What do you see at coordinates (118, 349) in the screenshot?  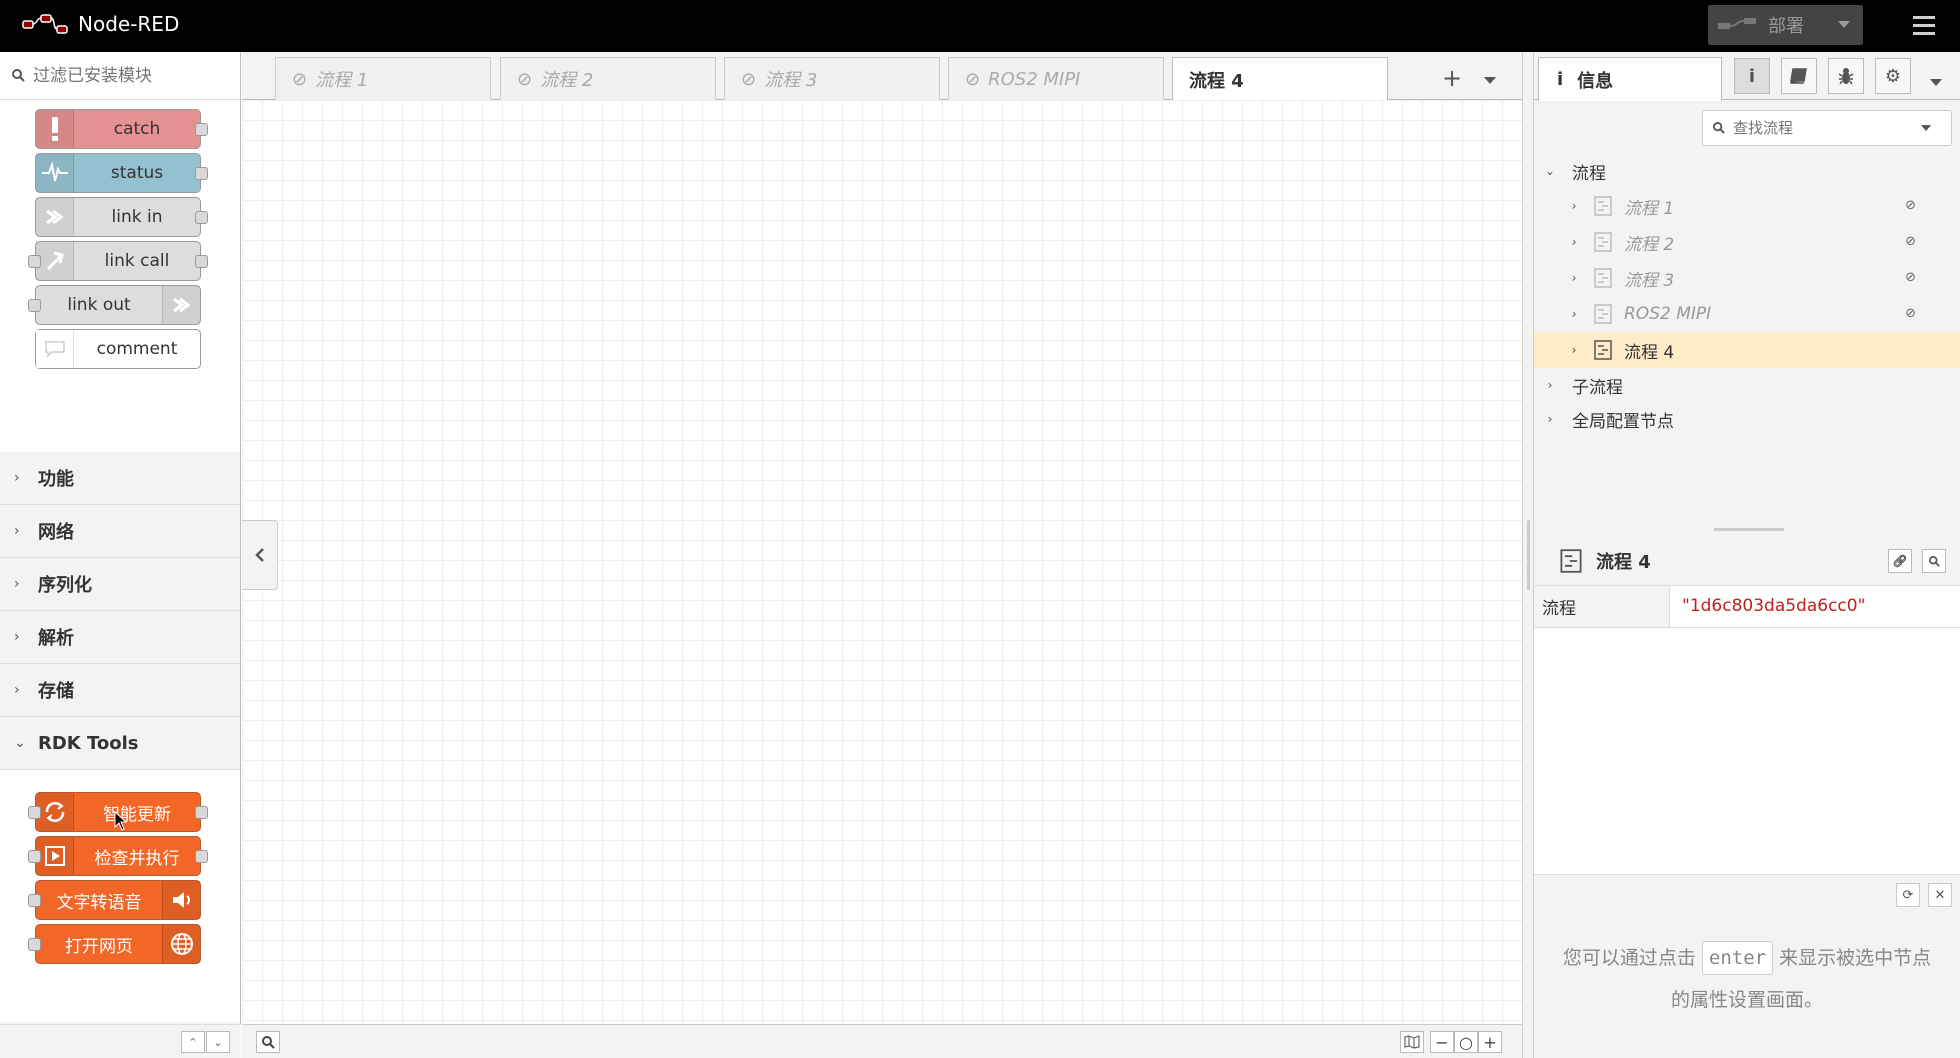 I see `palette-node-comment: comment` at bounding box center [118, 349].